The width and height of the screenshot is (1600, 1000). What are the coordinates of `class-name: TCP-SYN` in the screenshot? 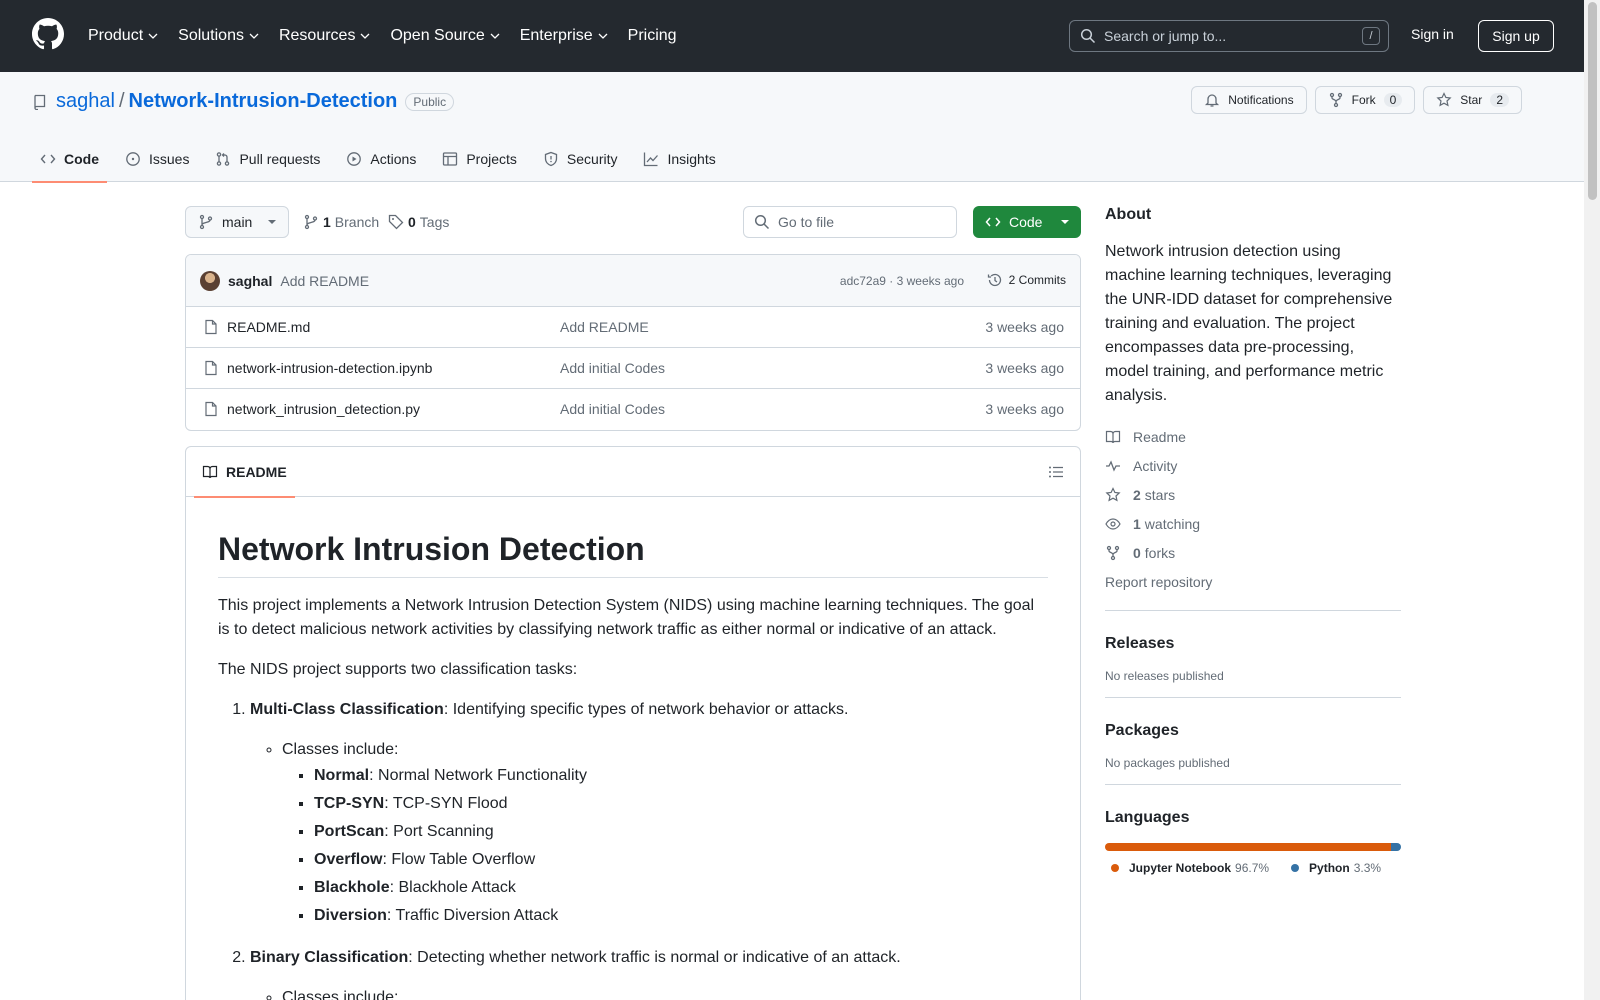 It's located at (349, 803).